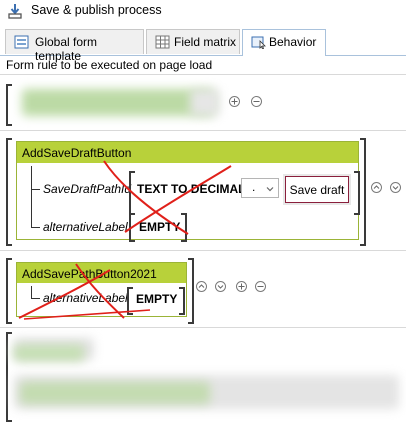  I want to click on param-label-save-draft-path-id: SaveDraftPathId, so click(87, 189).